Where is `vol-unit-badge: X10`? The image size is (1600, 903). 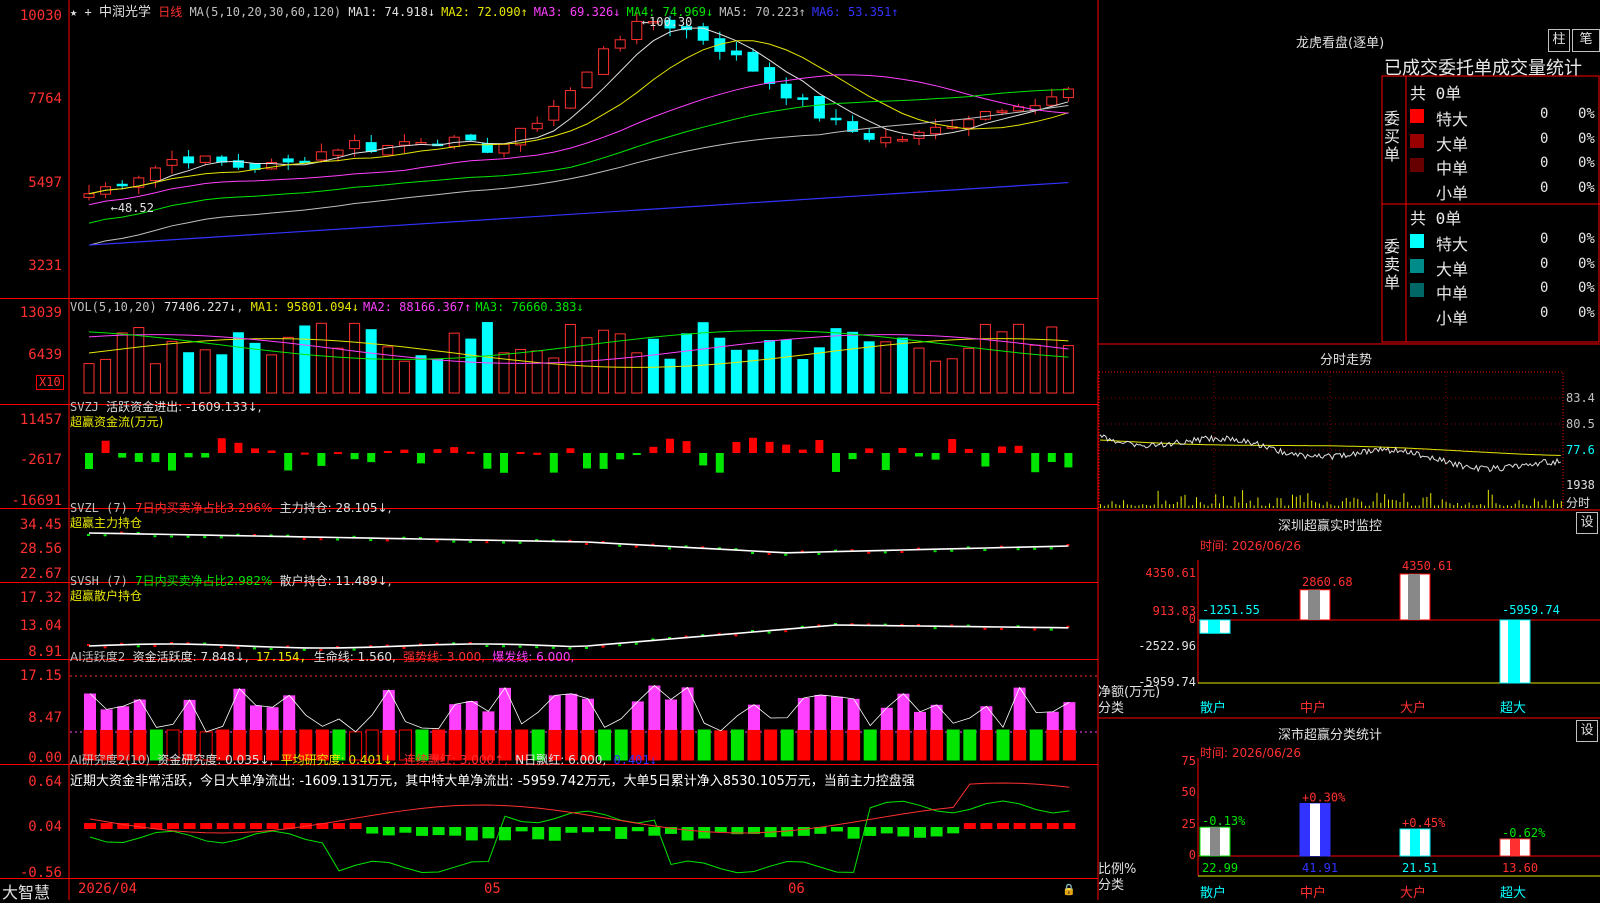 vol-unit-badge: X10 is located at coordinates (50, 382).